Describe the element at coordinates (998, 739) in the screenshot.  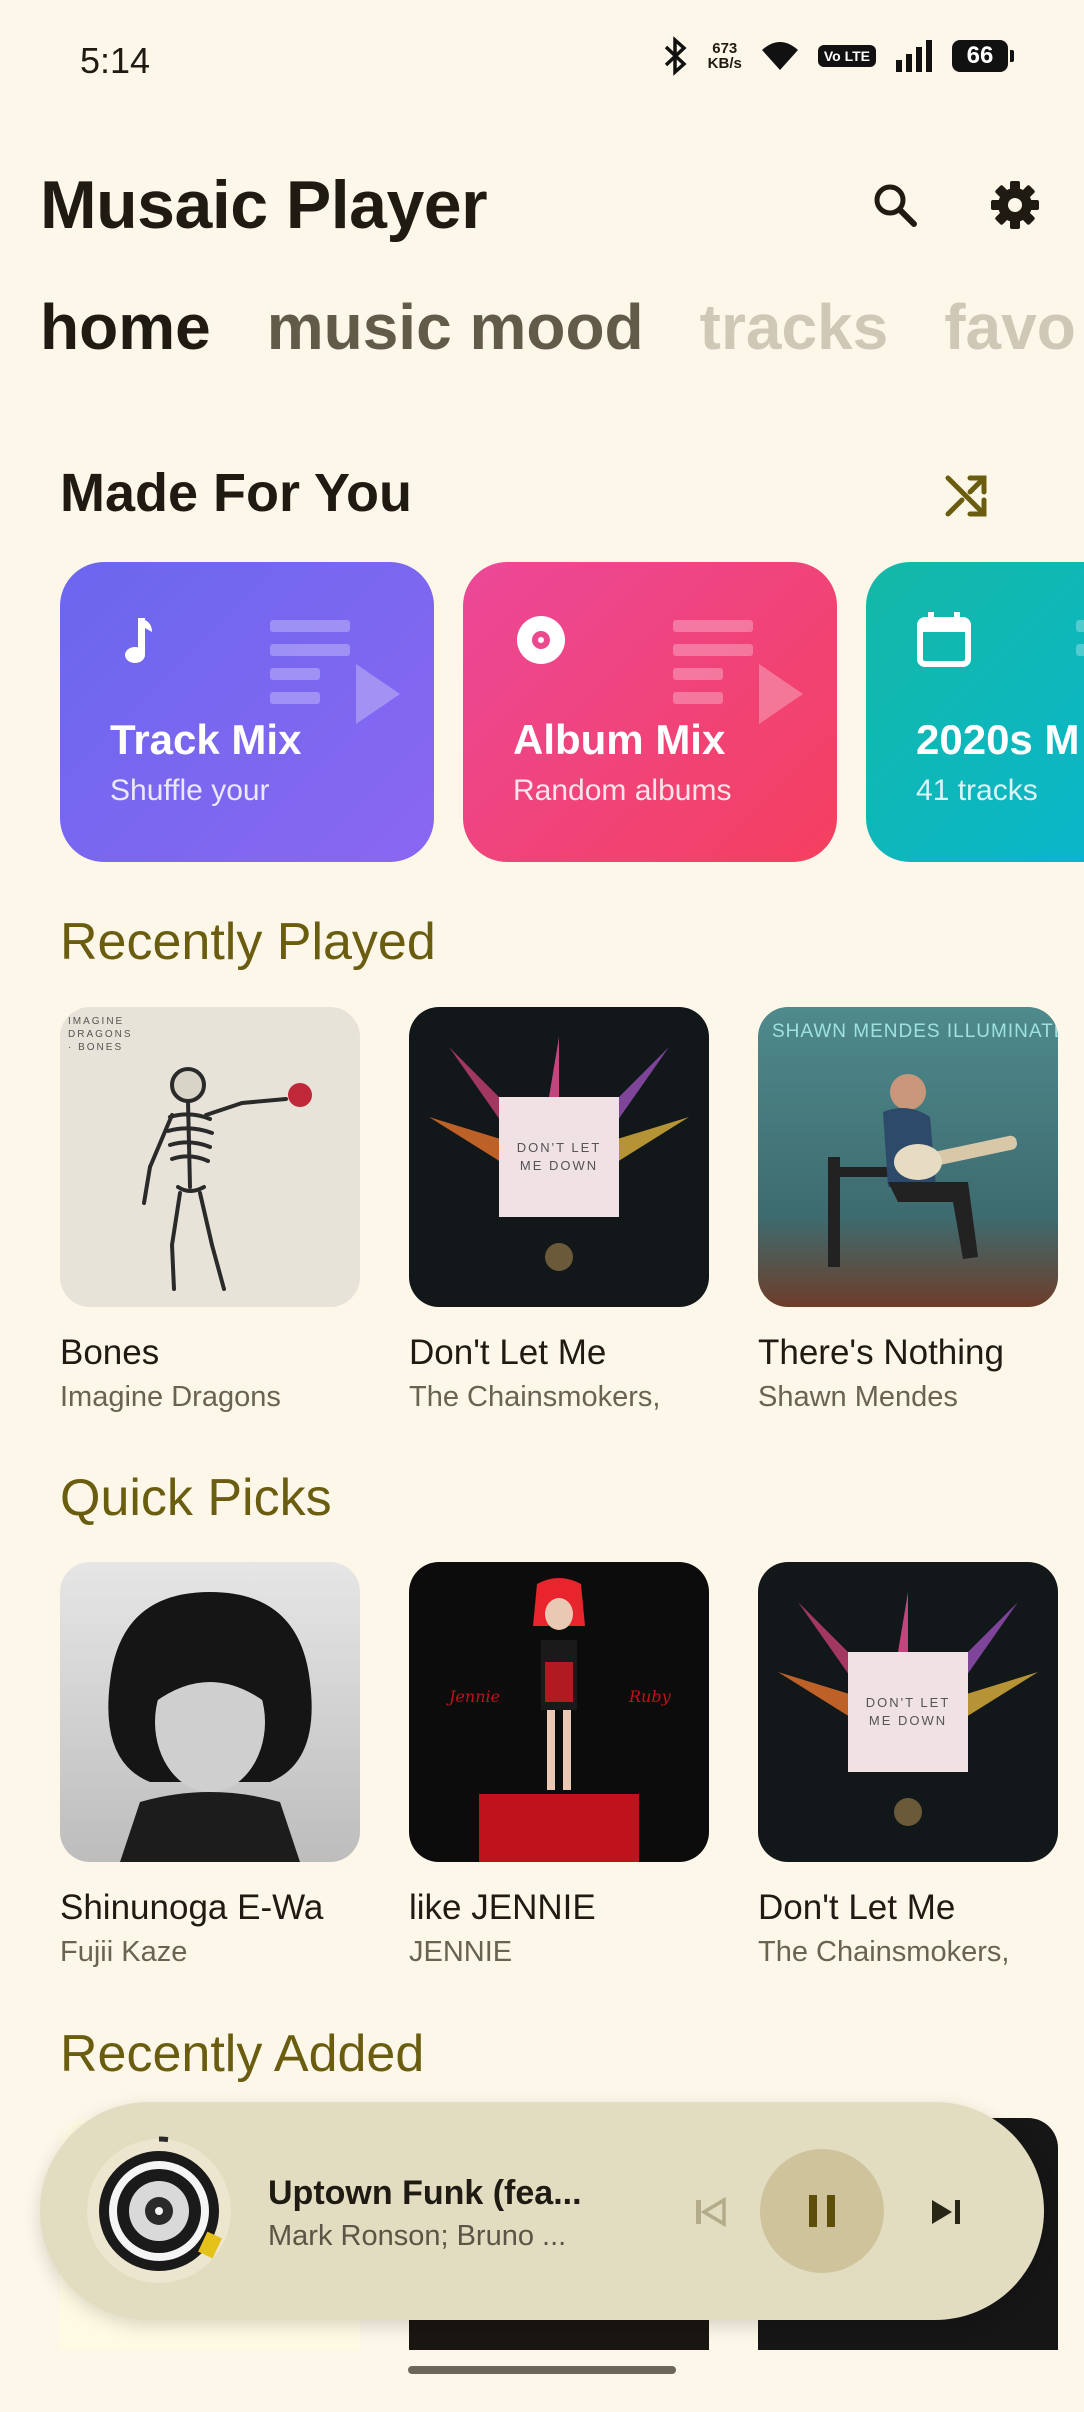
I see `mix-card-title: 2020s M` at that location.